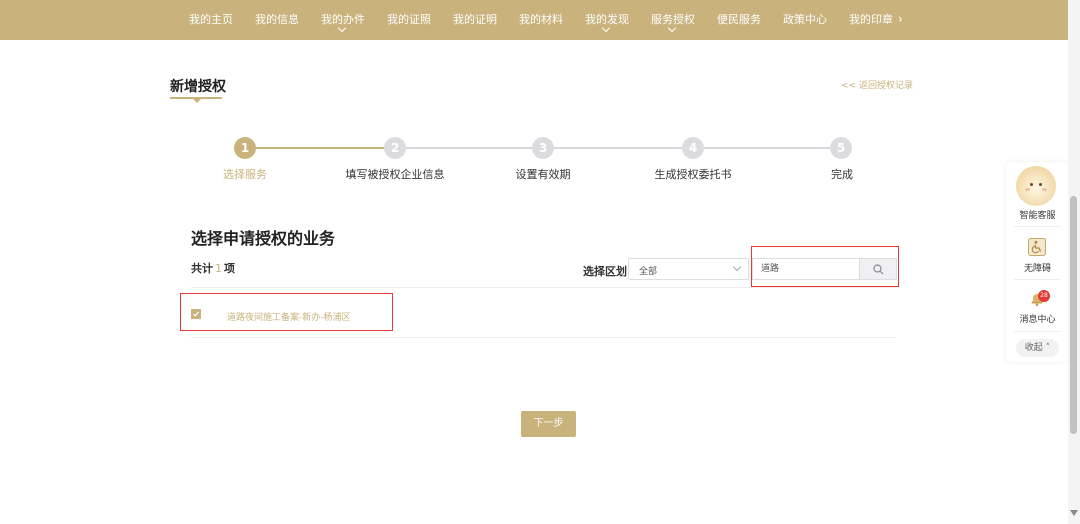 The width and height of the screenshot is (1080, 524). What do you see at coordinates (1044, 296) in the screenshot?
I see `messages-badge: 28` at bounding box center [1044, 296].